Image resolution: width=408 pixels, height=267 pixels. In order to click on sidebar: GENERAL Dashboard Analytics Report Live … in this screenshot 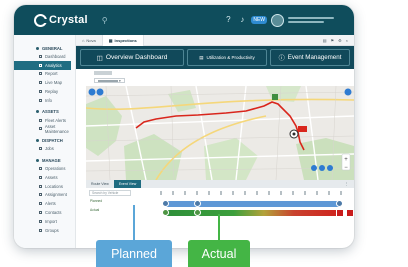, I will do `click(45, 141)`.